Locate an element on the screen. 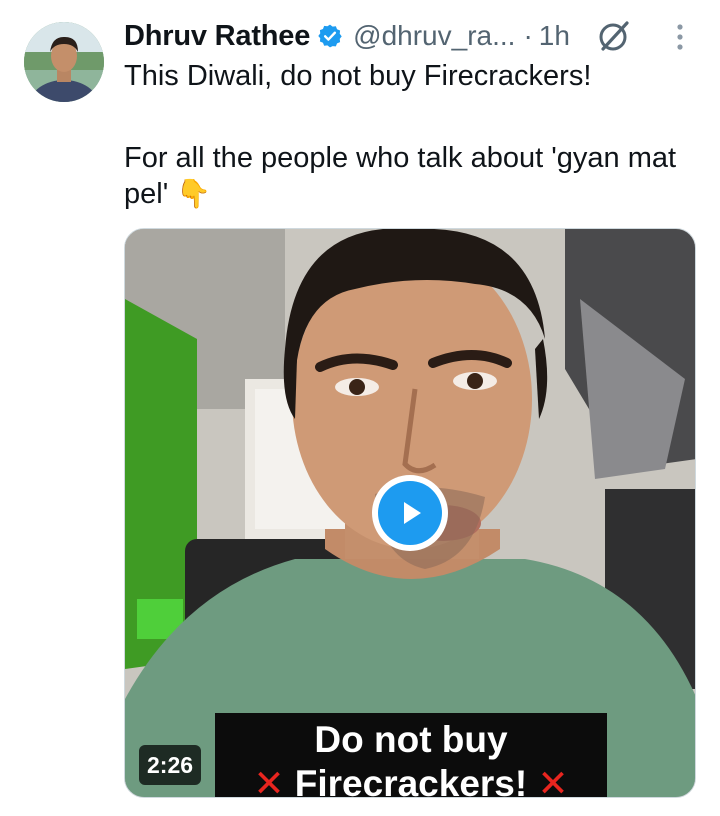 Image resolution: width=720 pixels, height=816 pixels. video-duration-badge: 2:26 is located at coordinates (170, 765).